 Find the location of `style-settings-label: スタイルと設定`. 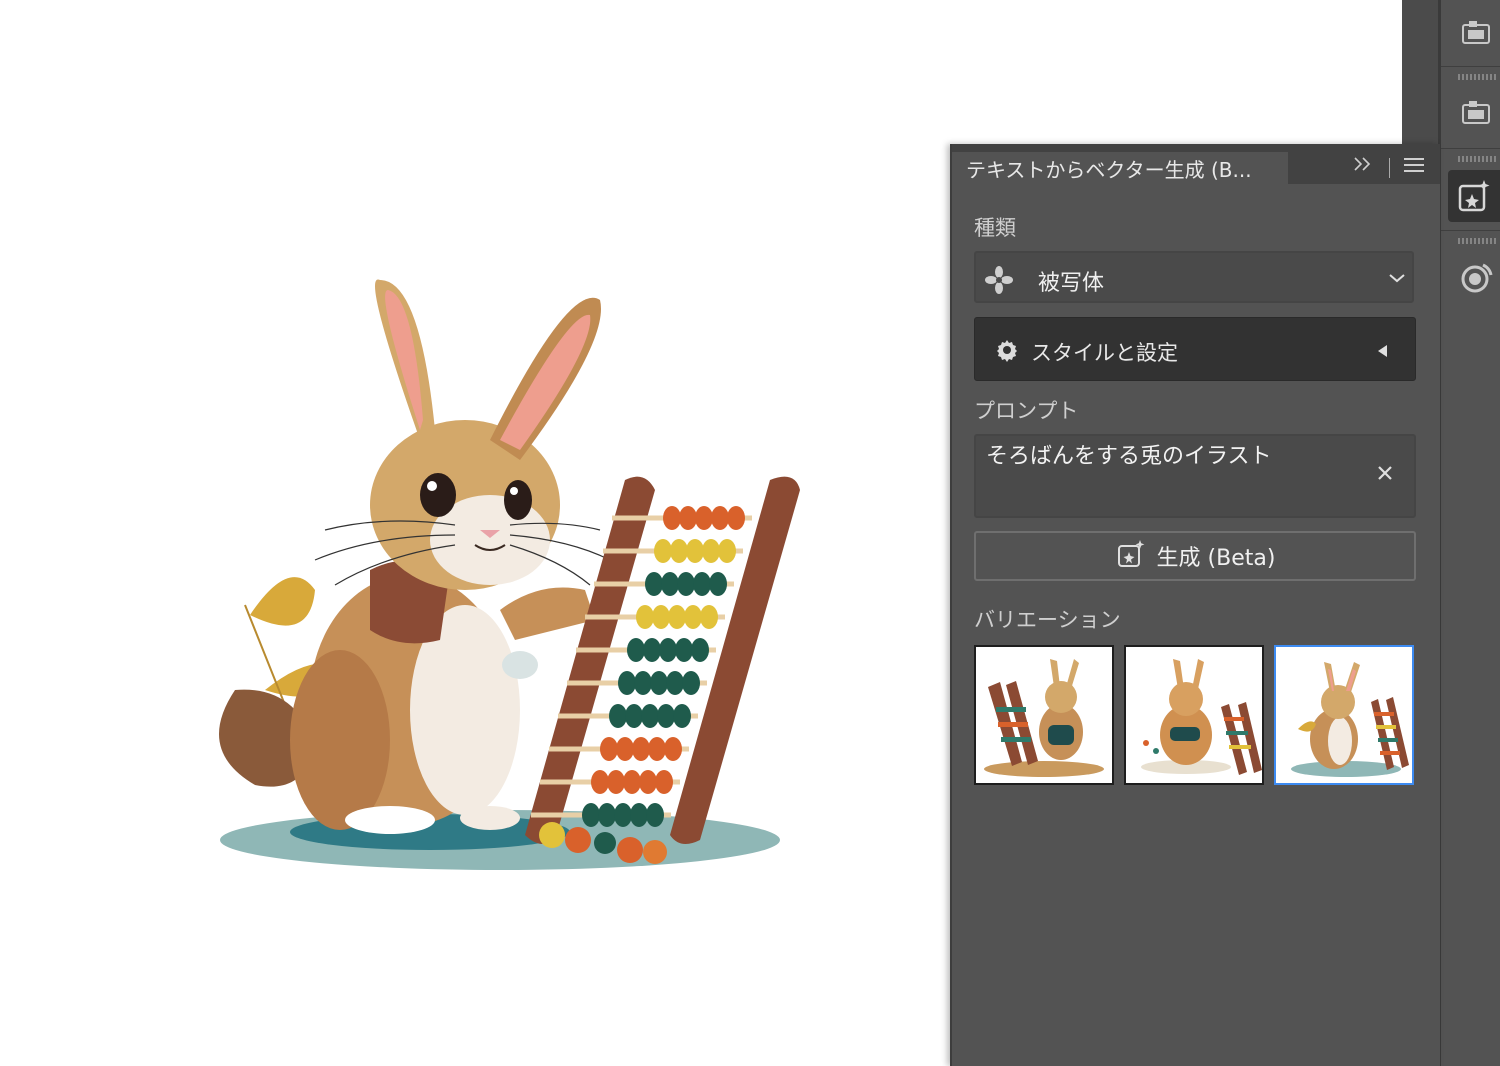

style-settings-label: スタイルと設定 is located at coordinates (1104, 353).